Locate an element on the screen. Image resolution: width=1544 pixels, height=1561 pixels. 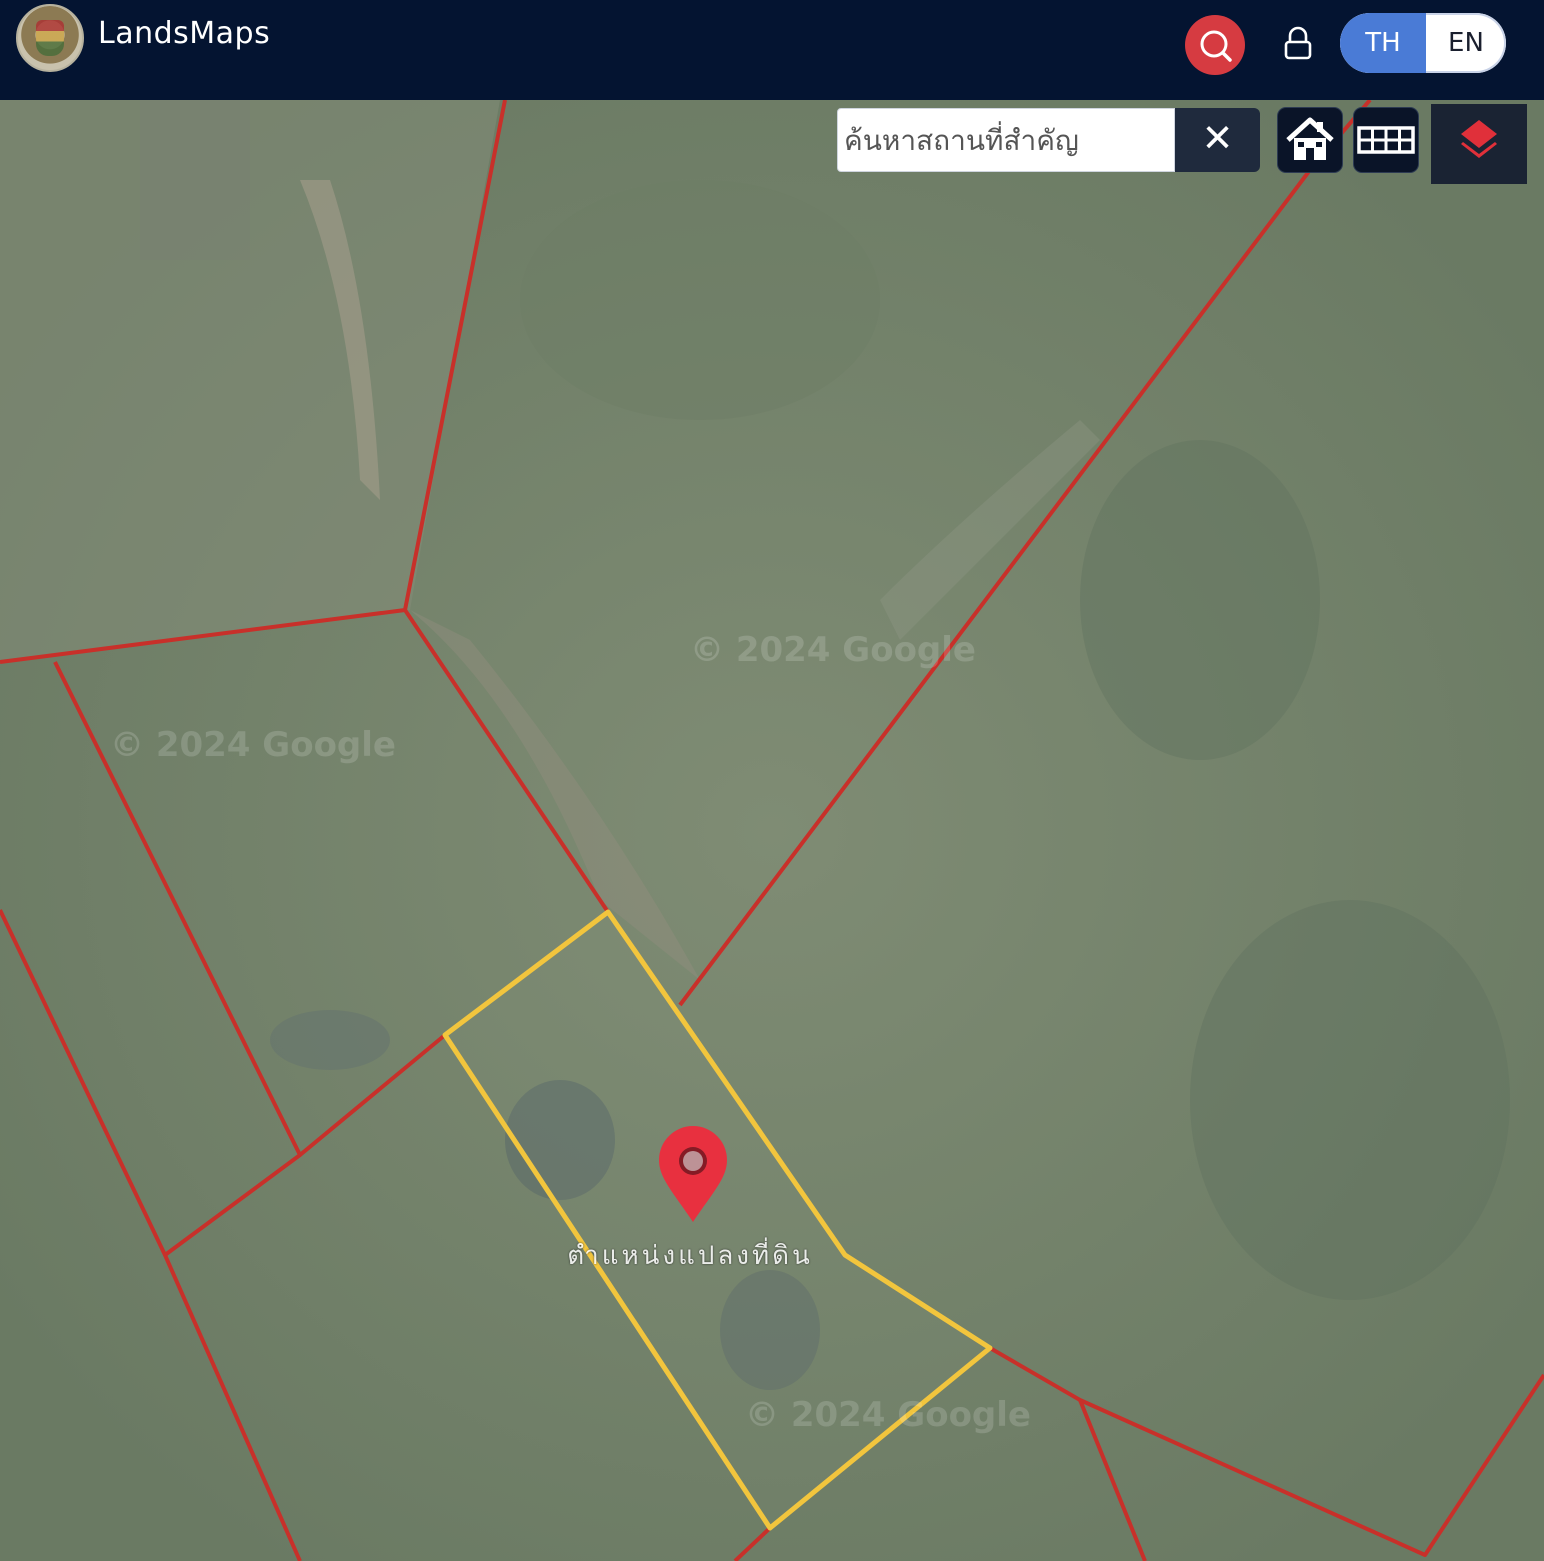
lang-en-button: EN is located at coordinates (1466, 43).